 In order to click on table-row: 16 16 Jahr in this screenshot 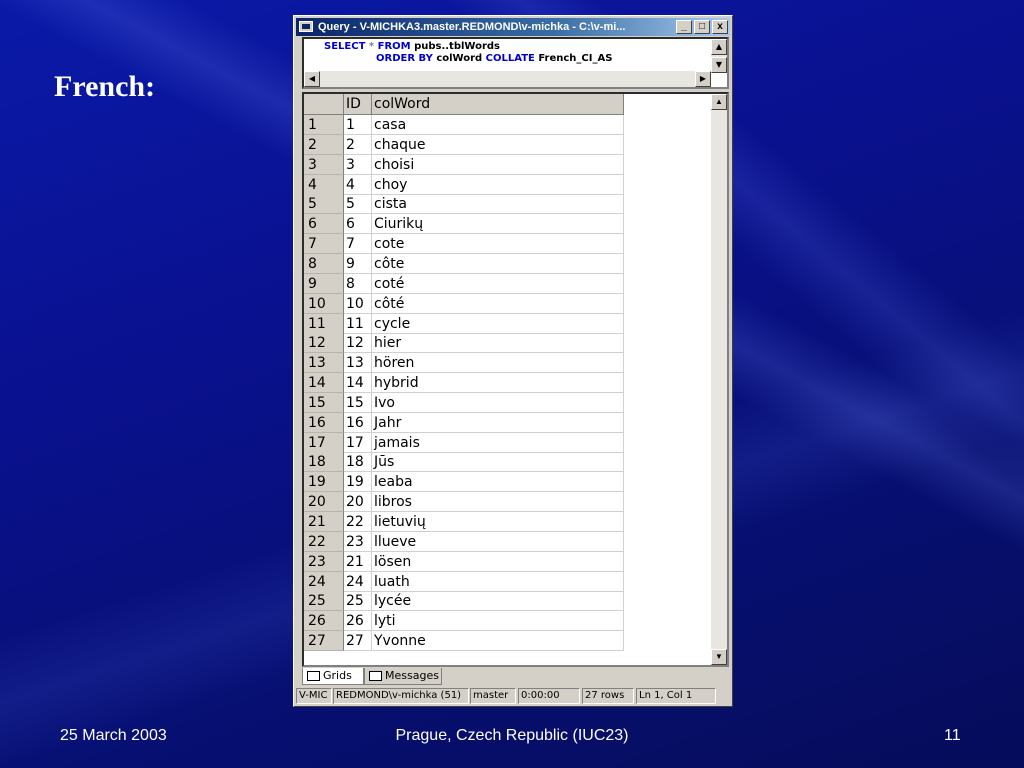, I will do `click(464, 422)`.